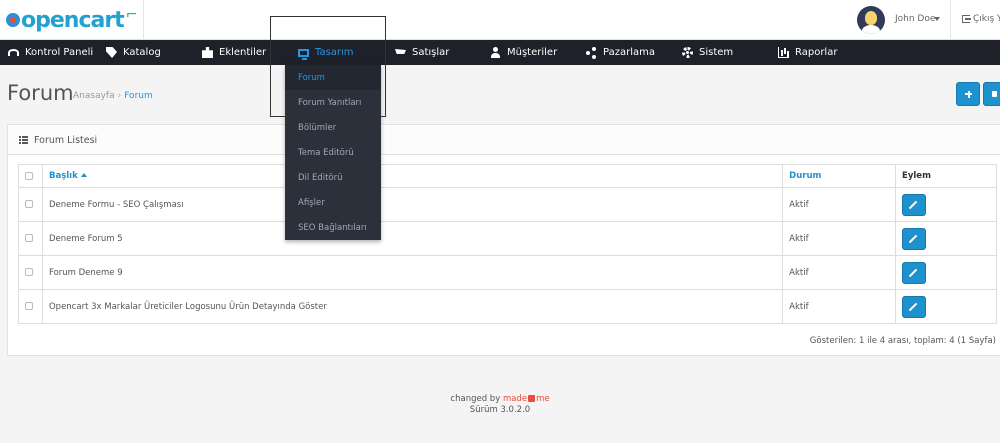 This screenshot has width=1000, height=443. Describe the element at coordinates (138, 96) in the screenshot. I see `breadcrumb-current-link: Forum` at that location.